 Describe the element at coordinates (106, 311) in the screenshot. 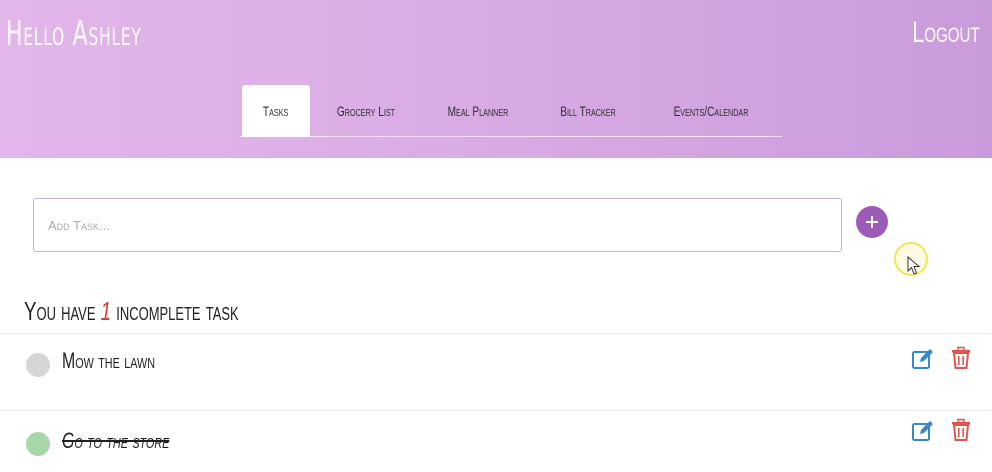

I see `incomplete-count: 1` at that location.